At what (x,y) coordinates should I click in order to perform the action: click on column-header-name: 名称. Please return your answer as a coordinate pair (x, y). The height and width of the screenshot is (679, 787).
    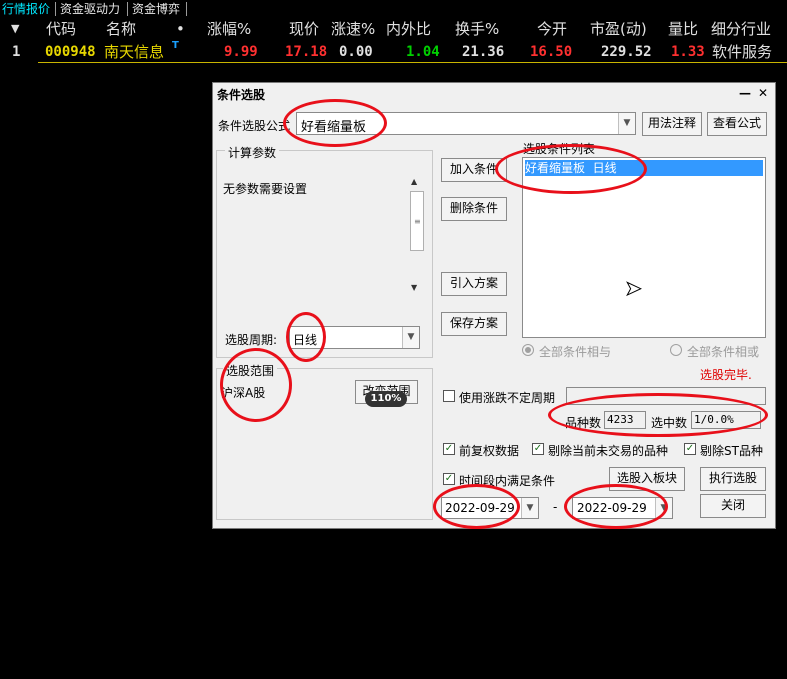
    Looking at the image, I should click on (121, 29).